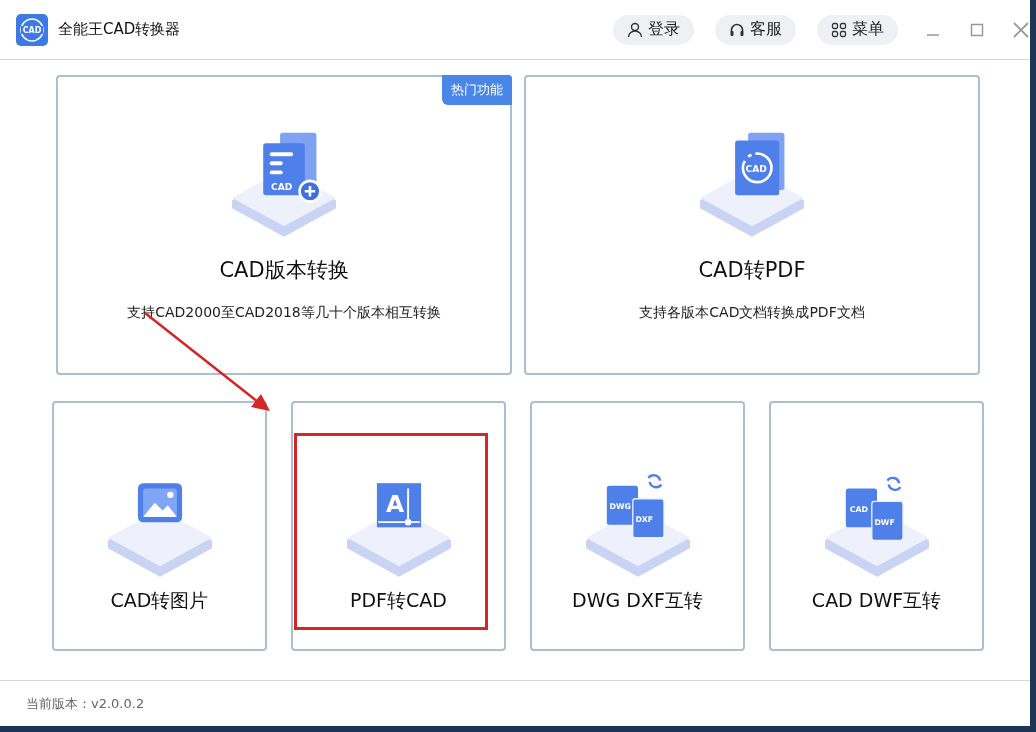 Image resolution: width=1036 pixels, height=732 pixels. I want to click on card-description: 支持各版本CAD文档转换成PDF文档, so click(752, 313).